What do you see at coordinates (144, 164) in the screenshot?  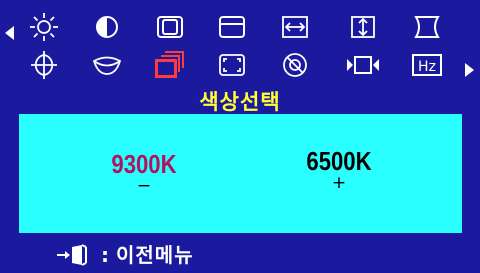 I see `option-9300k-label: 9300K` at bounding box center [144, 164].